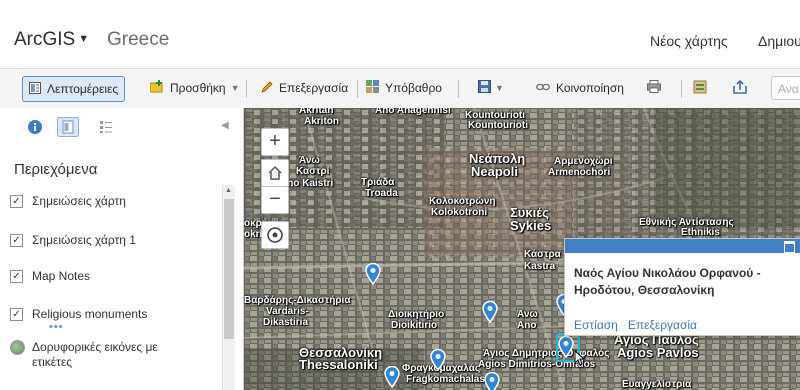  Describe the element at coordinates (61, 276) in the screenshot. I see `layer-label: Map Notes` at that location.